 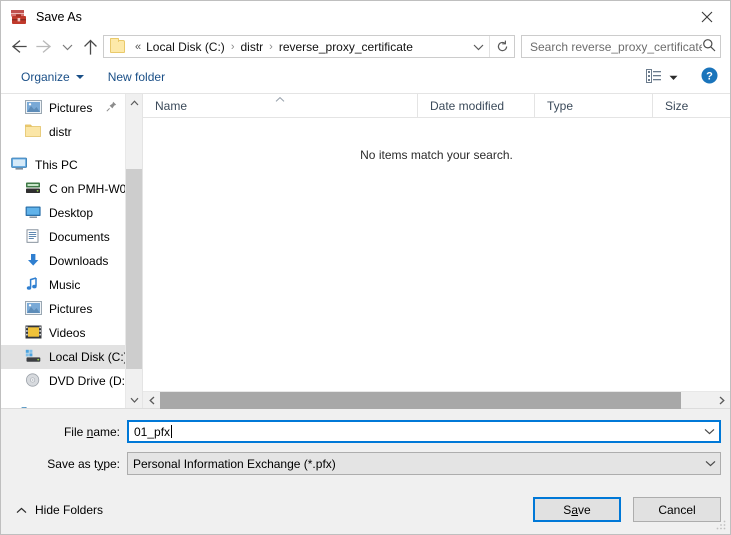 What do you see at coordinates (152, 431) in the screenshot?
I see `filename-value: 01_pfx` at bounding box center [152, 431].